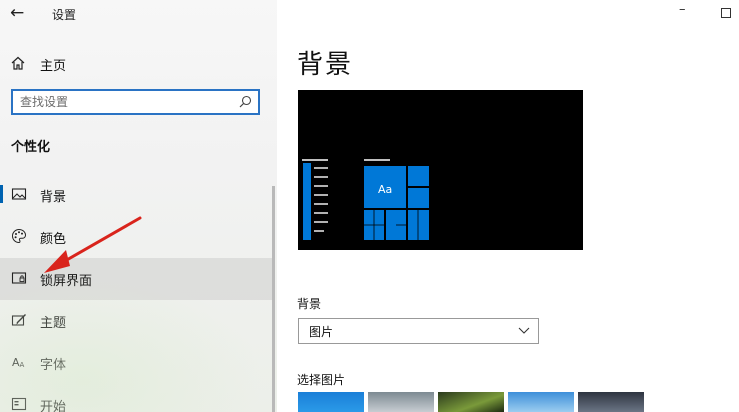 The image size is (739, 412). What do you see at coordinates (309, 304) in the screenshot?
I see `background-type-label: 背景` at bounding box center [309, 304].